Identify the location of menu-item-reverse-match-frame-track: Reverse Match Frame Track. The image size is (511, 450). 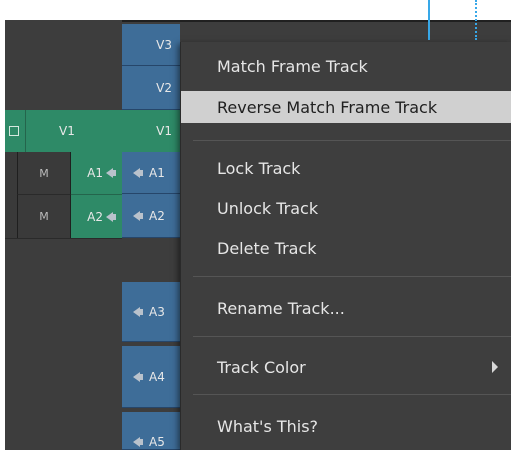
(346, 107).